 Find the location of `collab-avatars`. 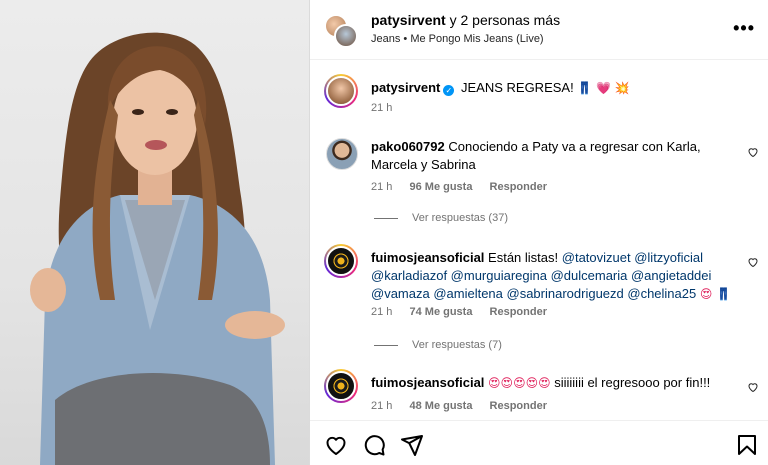

collab-avatars is located at coordinates (341, 31).